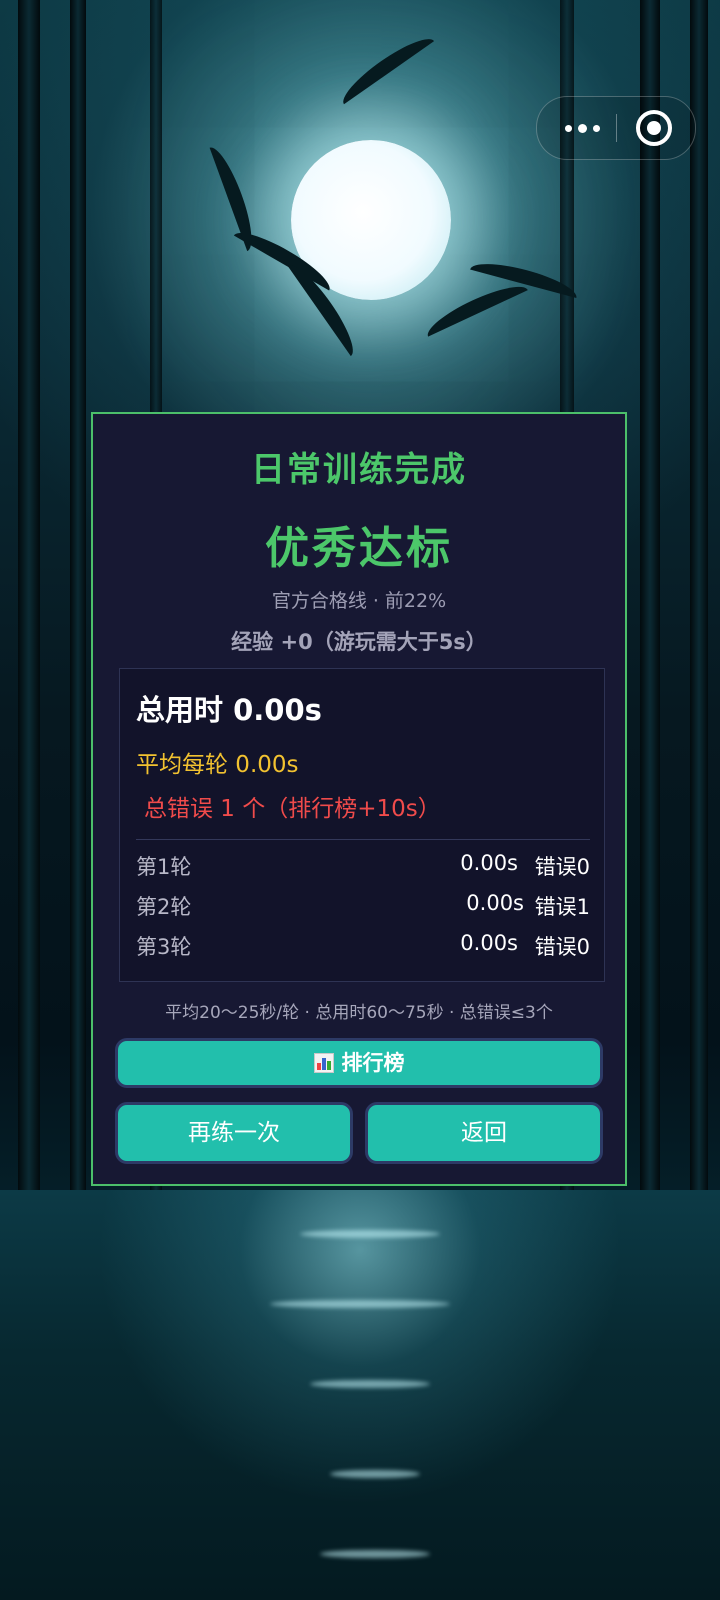  I want to click on average-time: 平均每轮 0.00s, so click(217, 765).